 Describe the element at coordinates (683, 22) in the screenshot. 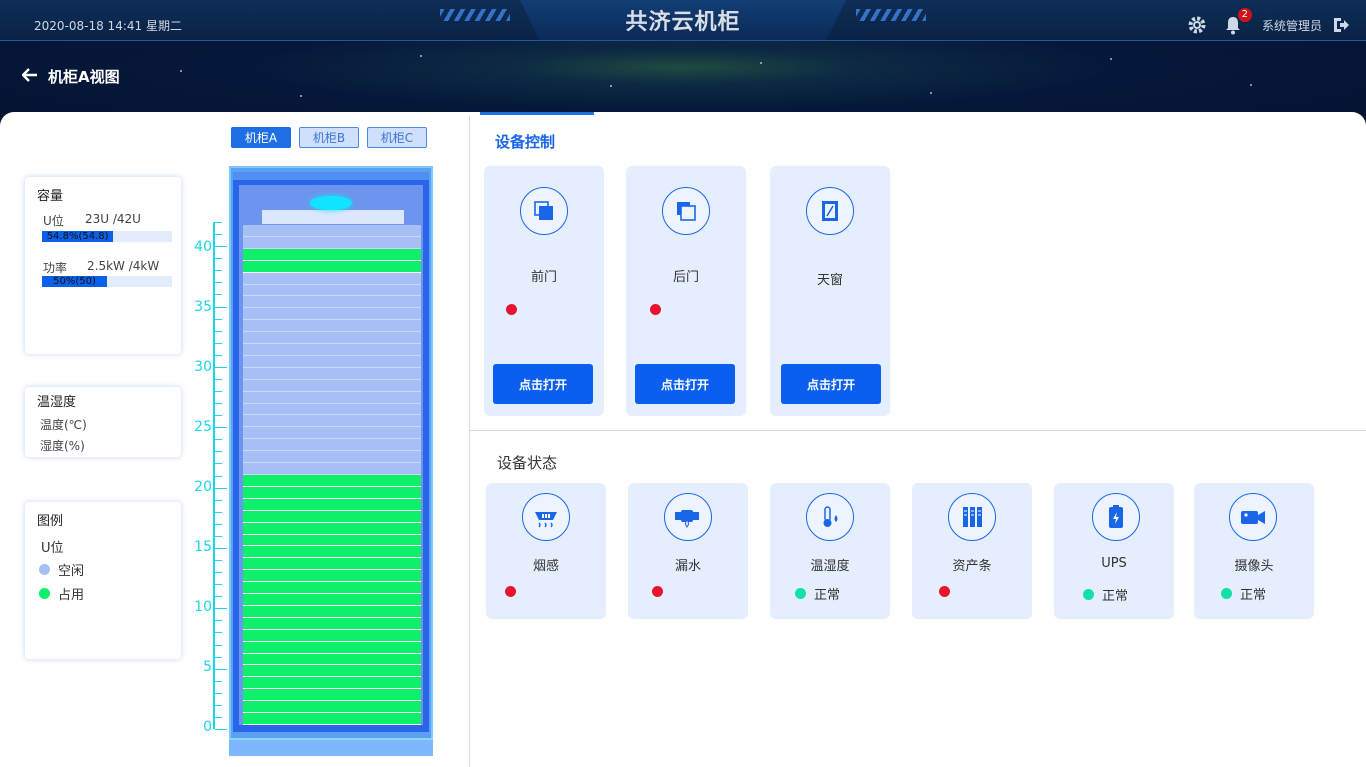

I see `app-title: 共济云机柜` at that location.